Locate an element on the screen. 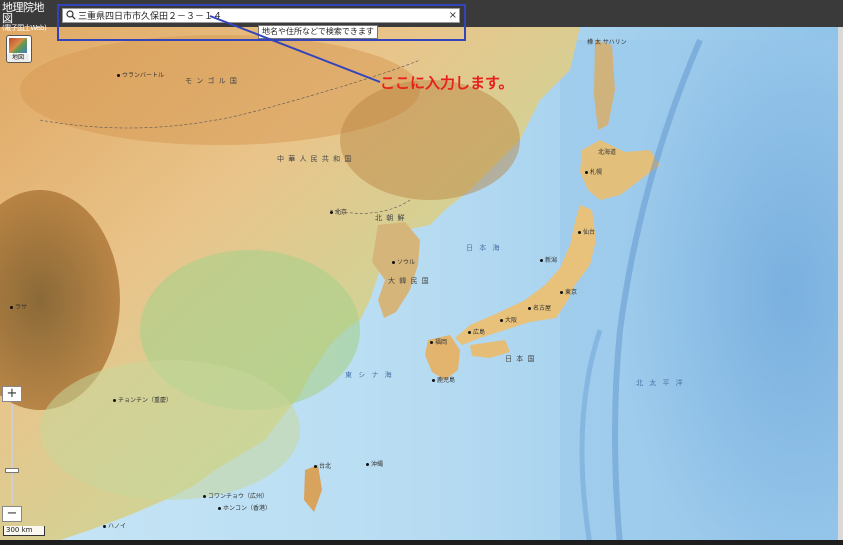 The image size is (843, 545). zoom-slider-handle is located at coordinates (12, 470).